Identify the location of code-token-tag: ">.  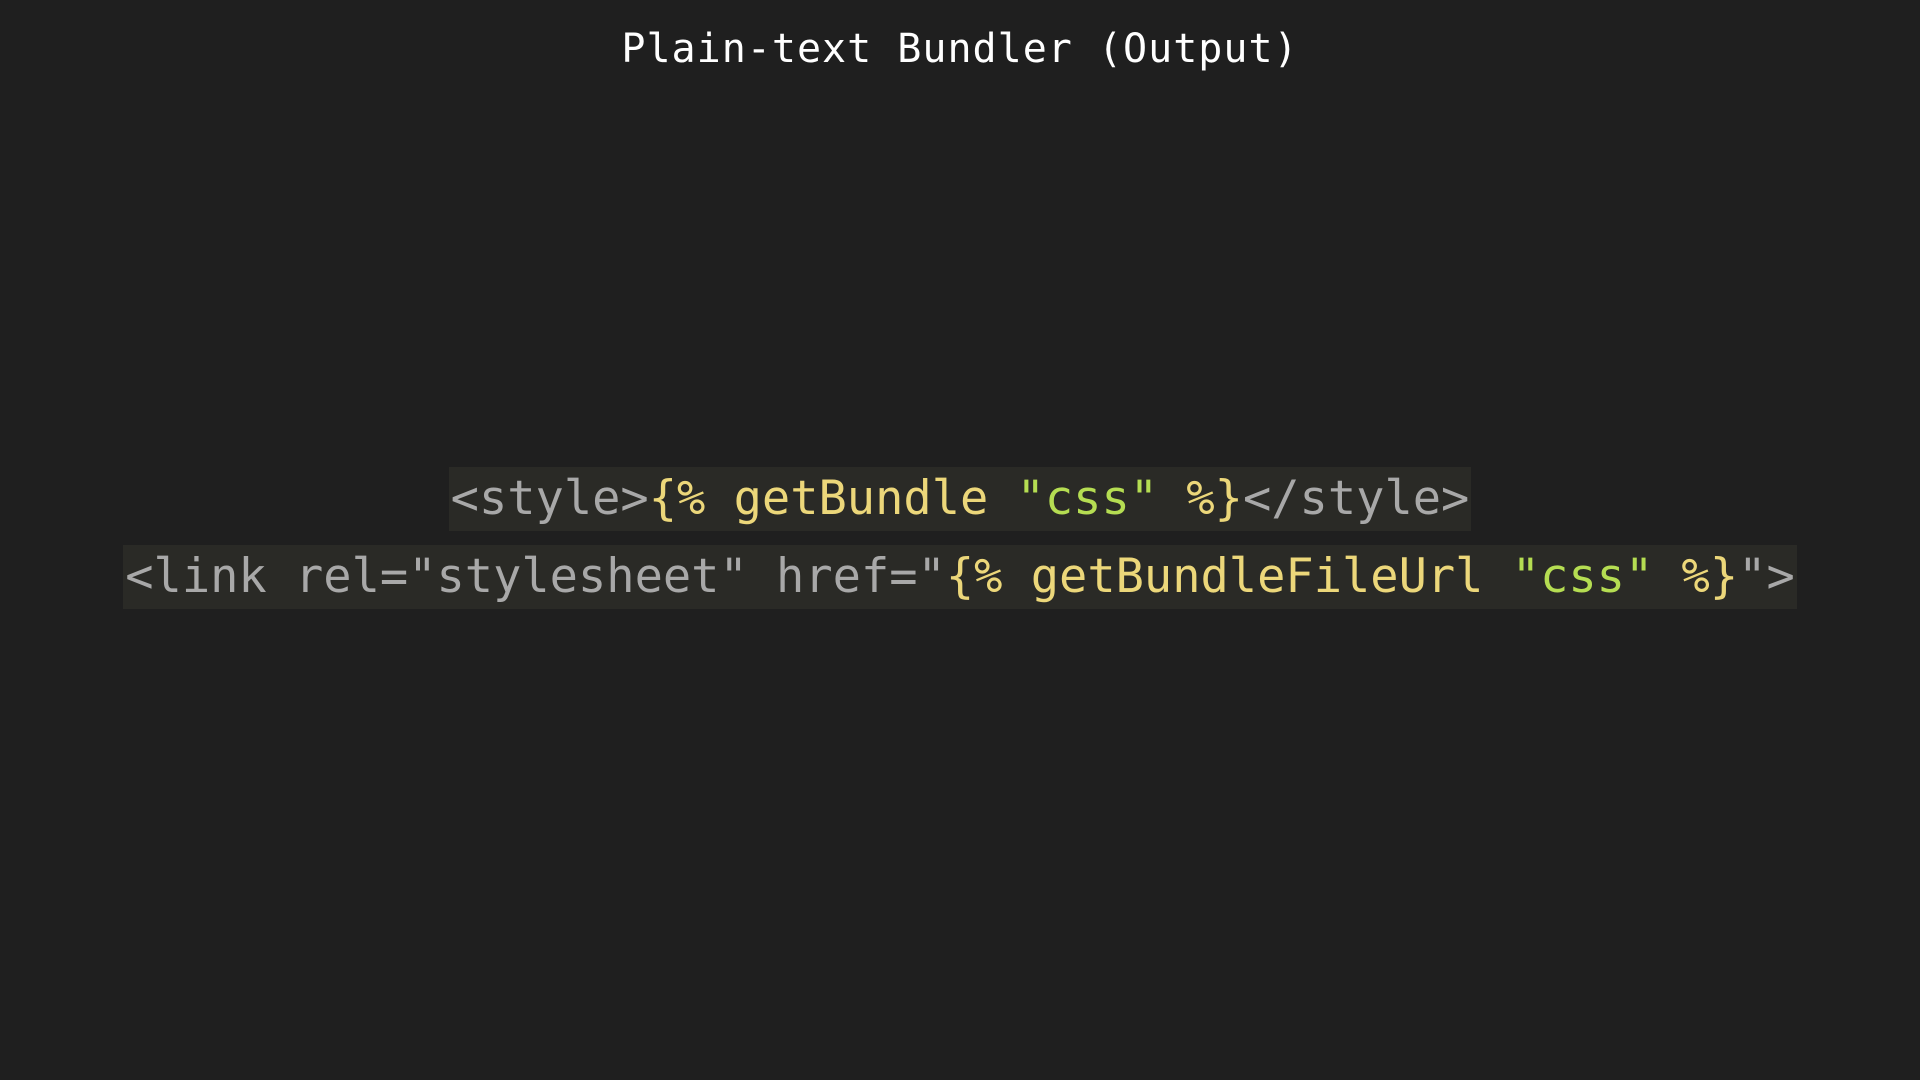
(1766, 576).